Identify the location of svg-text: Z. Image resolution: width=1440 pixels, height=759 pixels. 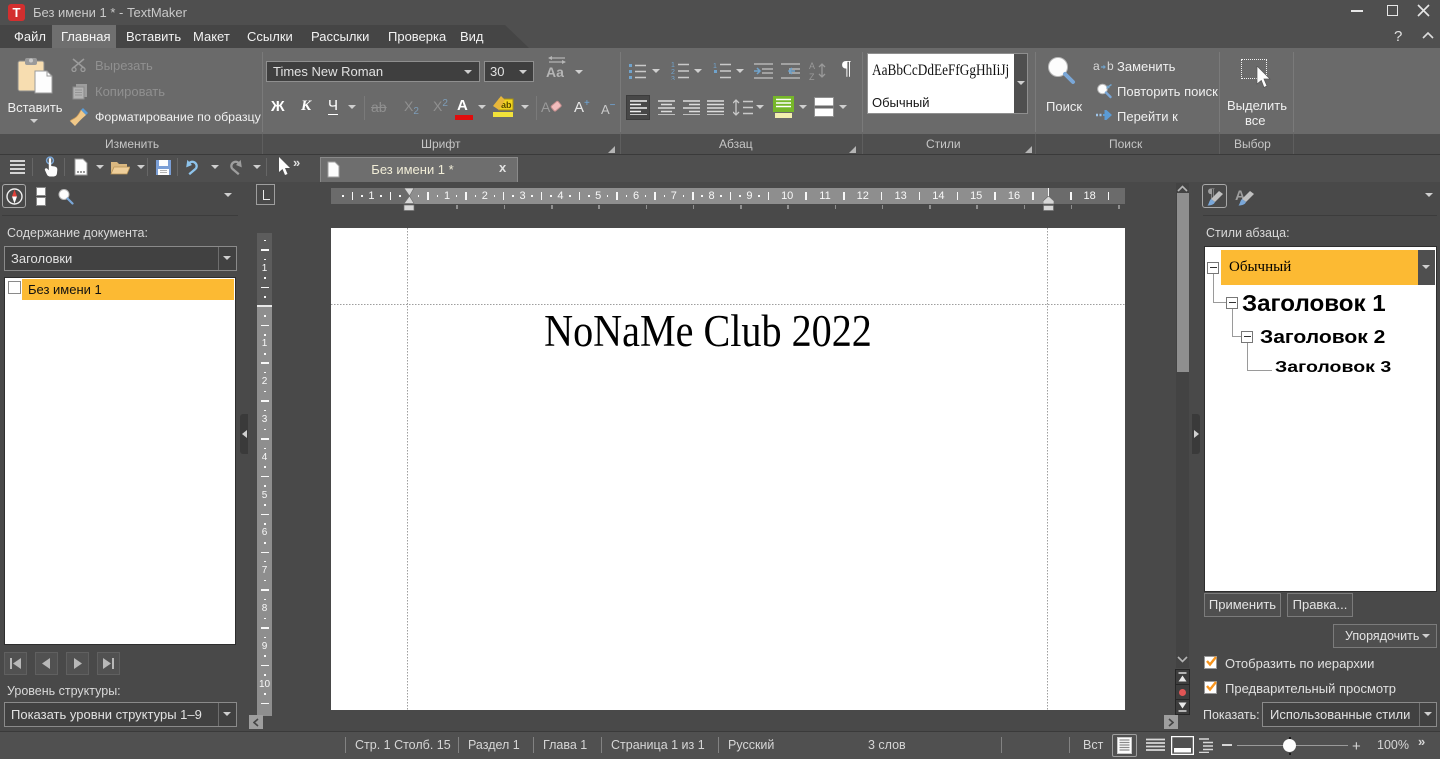
(812, 76).